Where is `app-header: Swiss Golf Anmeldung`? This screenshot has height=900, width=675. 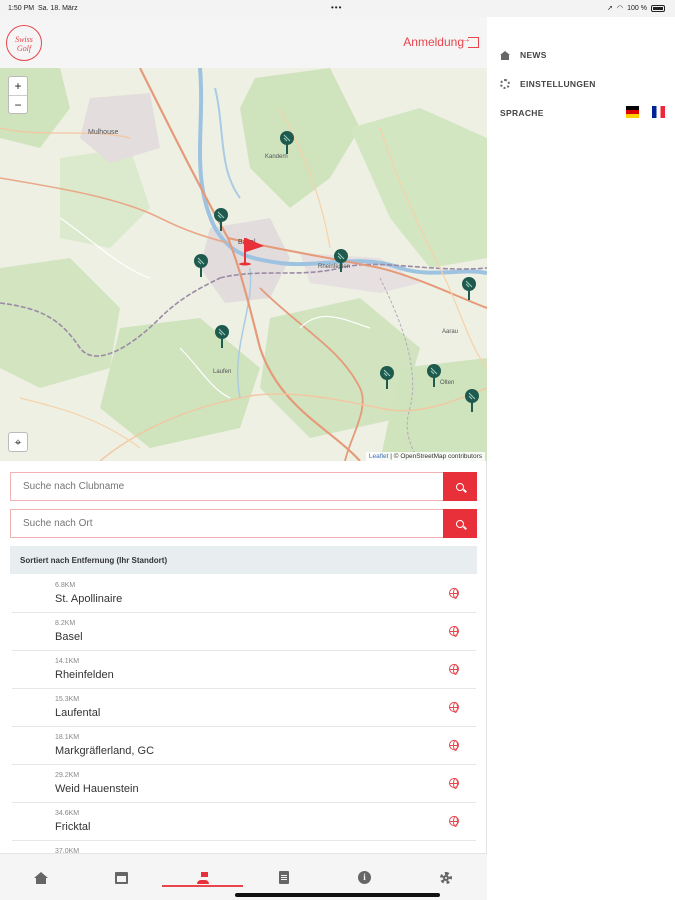
app-header: Swiss Golf Anmeldung is located at coordinates (243, 42).